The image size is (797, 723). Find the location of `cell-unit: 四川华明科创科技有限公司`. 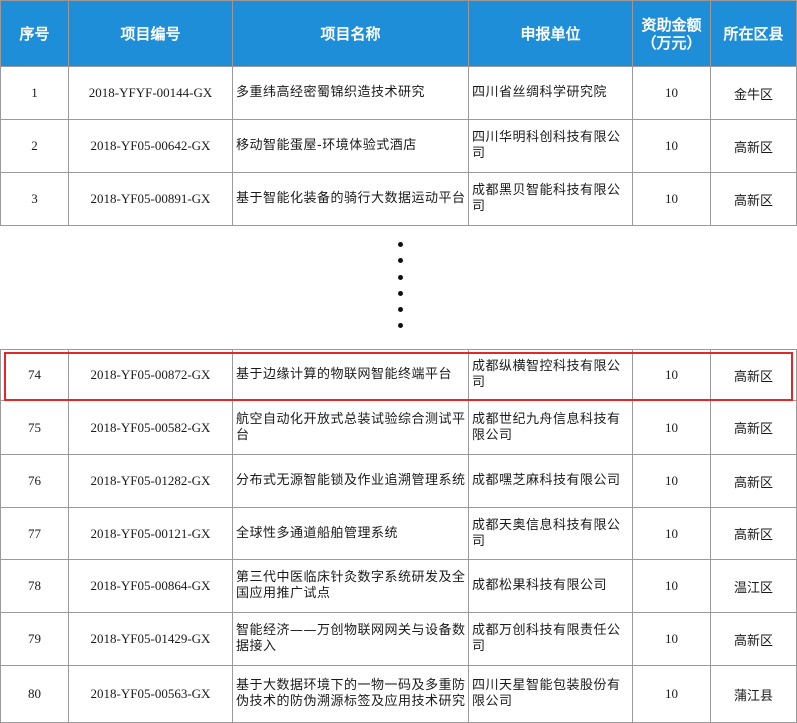

cell-unit: 四川华明科创科技有限公司 is located at coordinates (550, 146).